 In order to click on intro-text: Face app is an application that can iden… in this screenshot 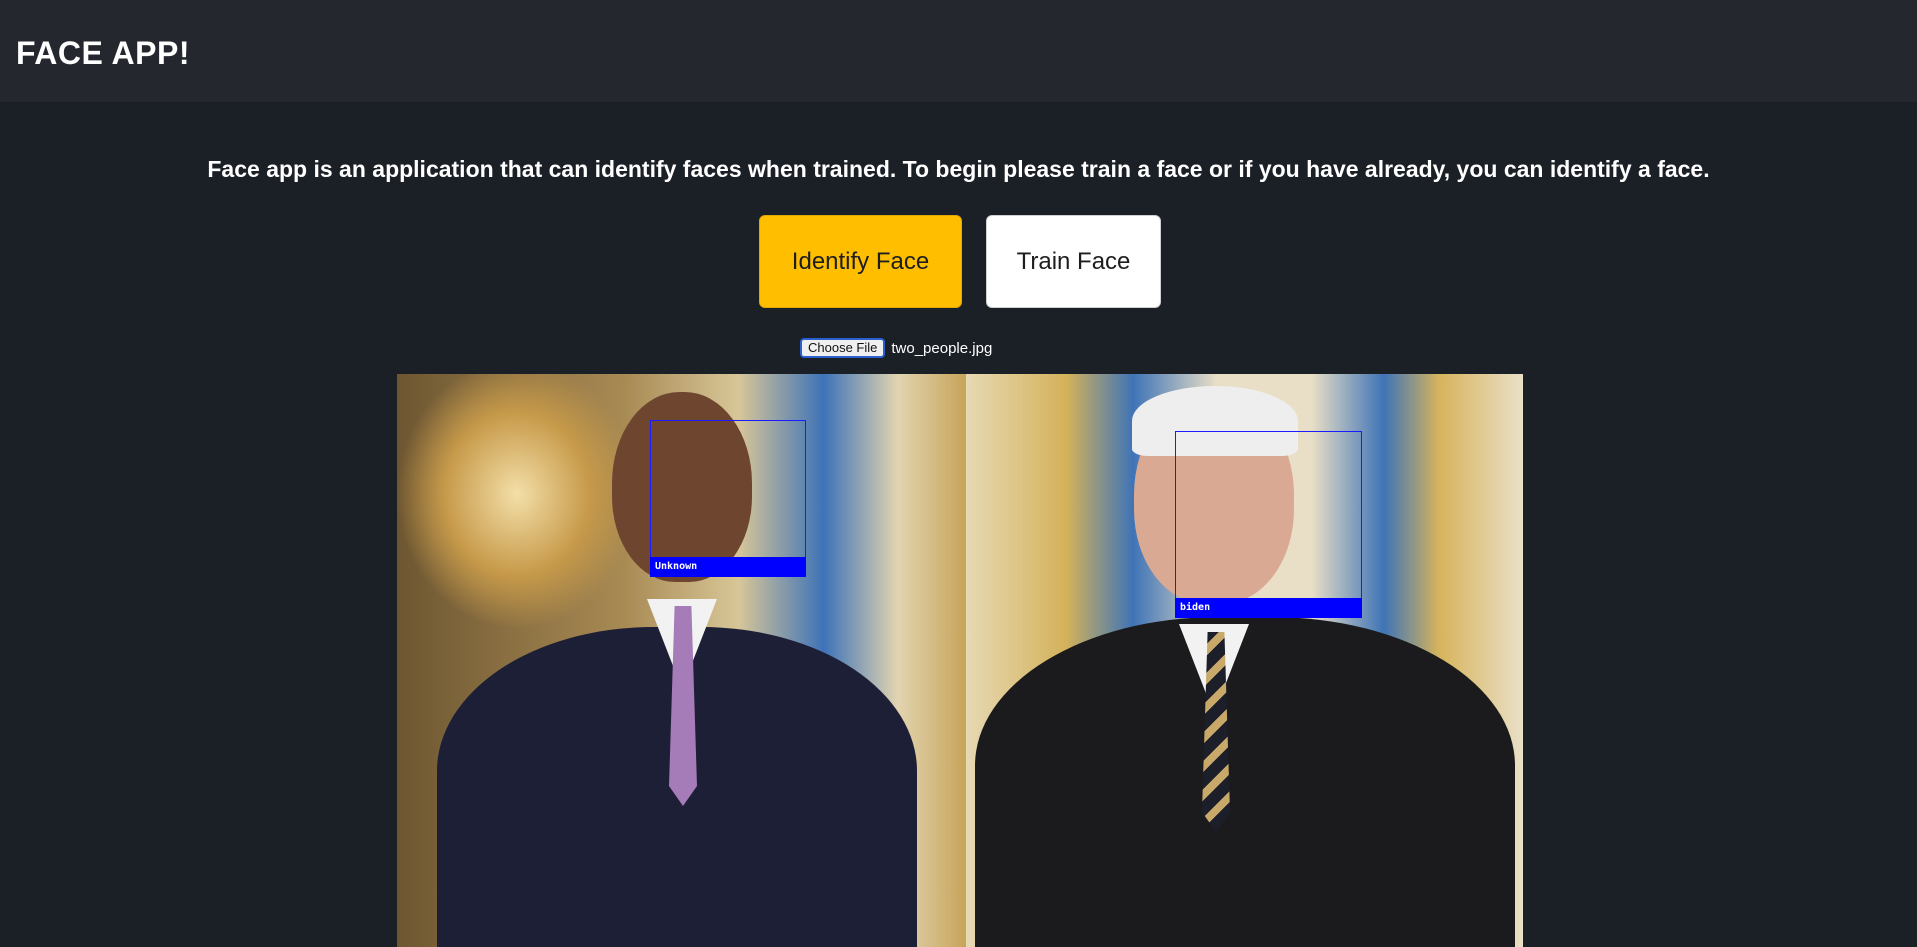, I will do `click(958, 169)`.